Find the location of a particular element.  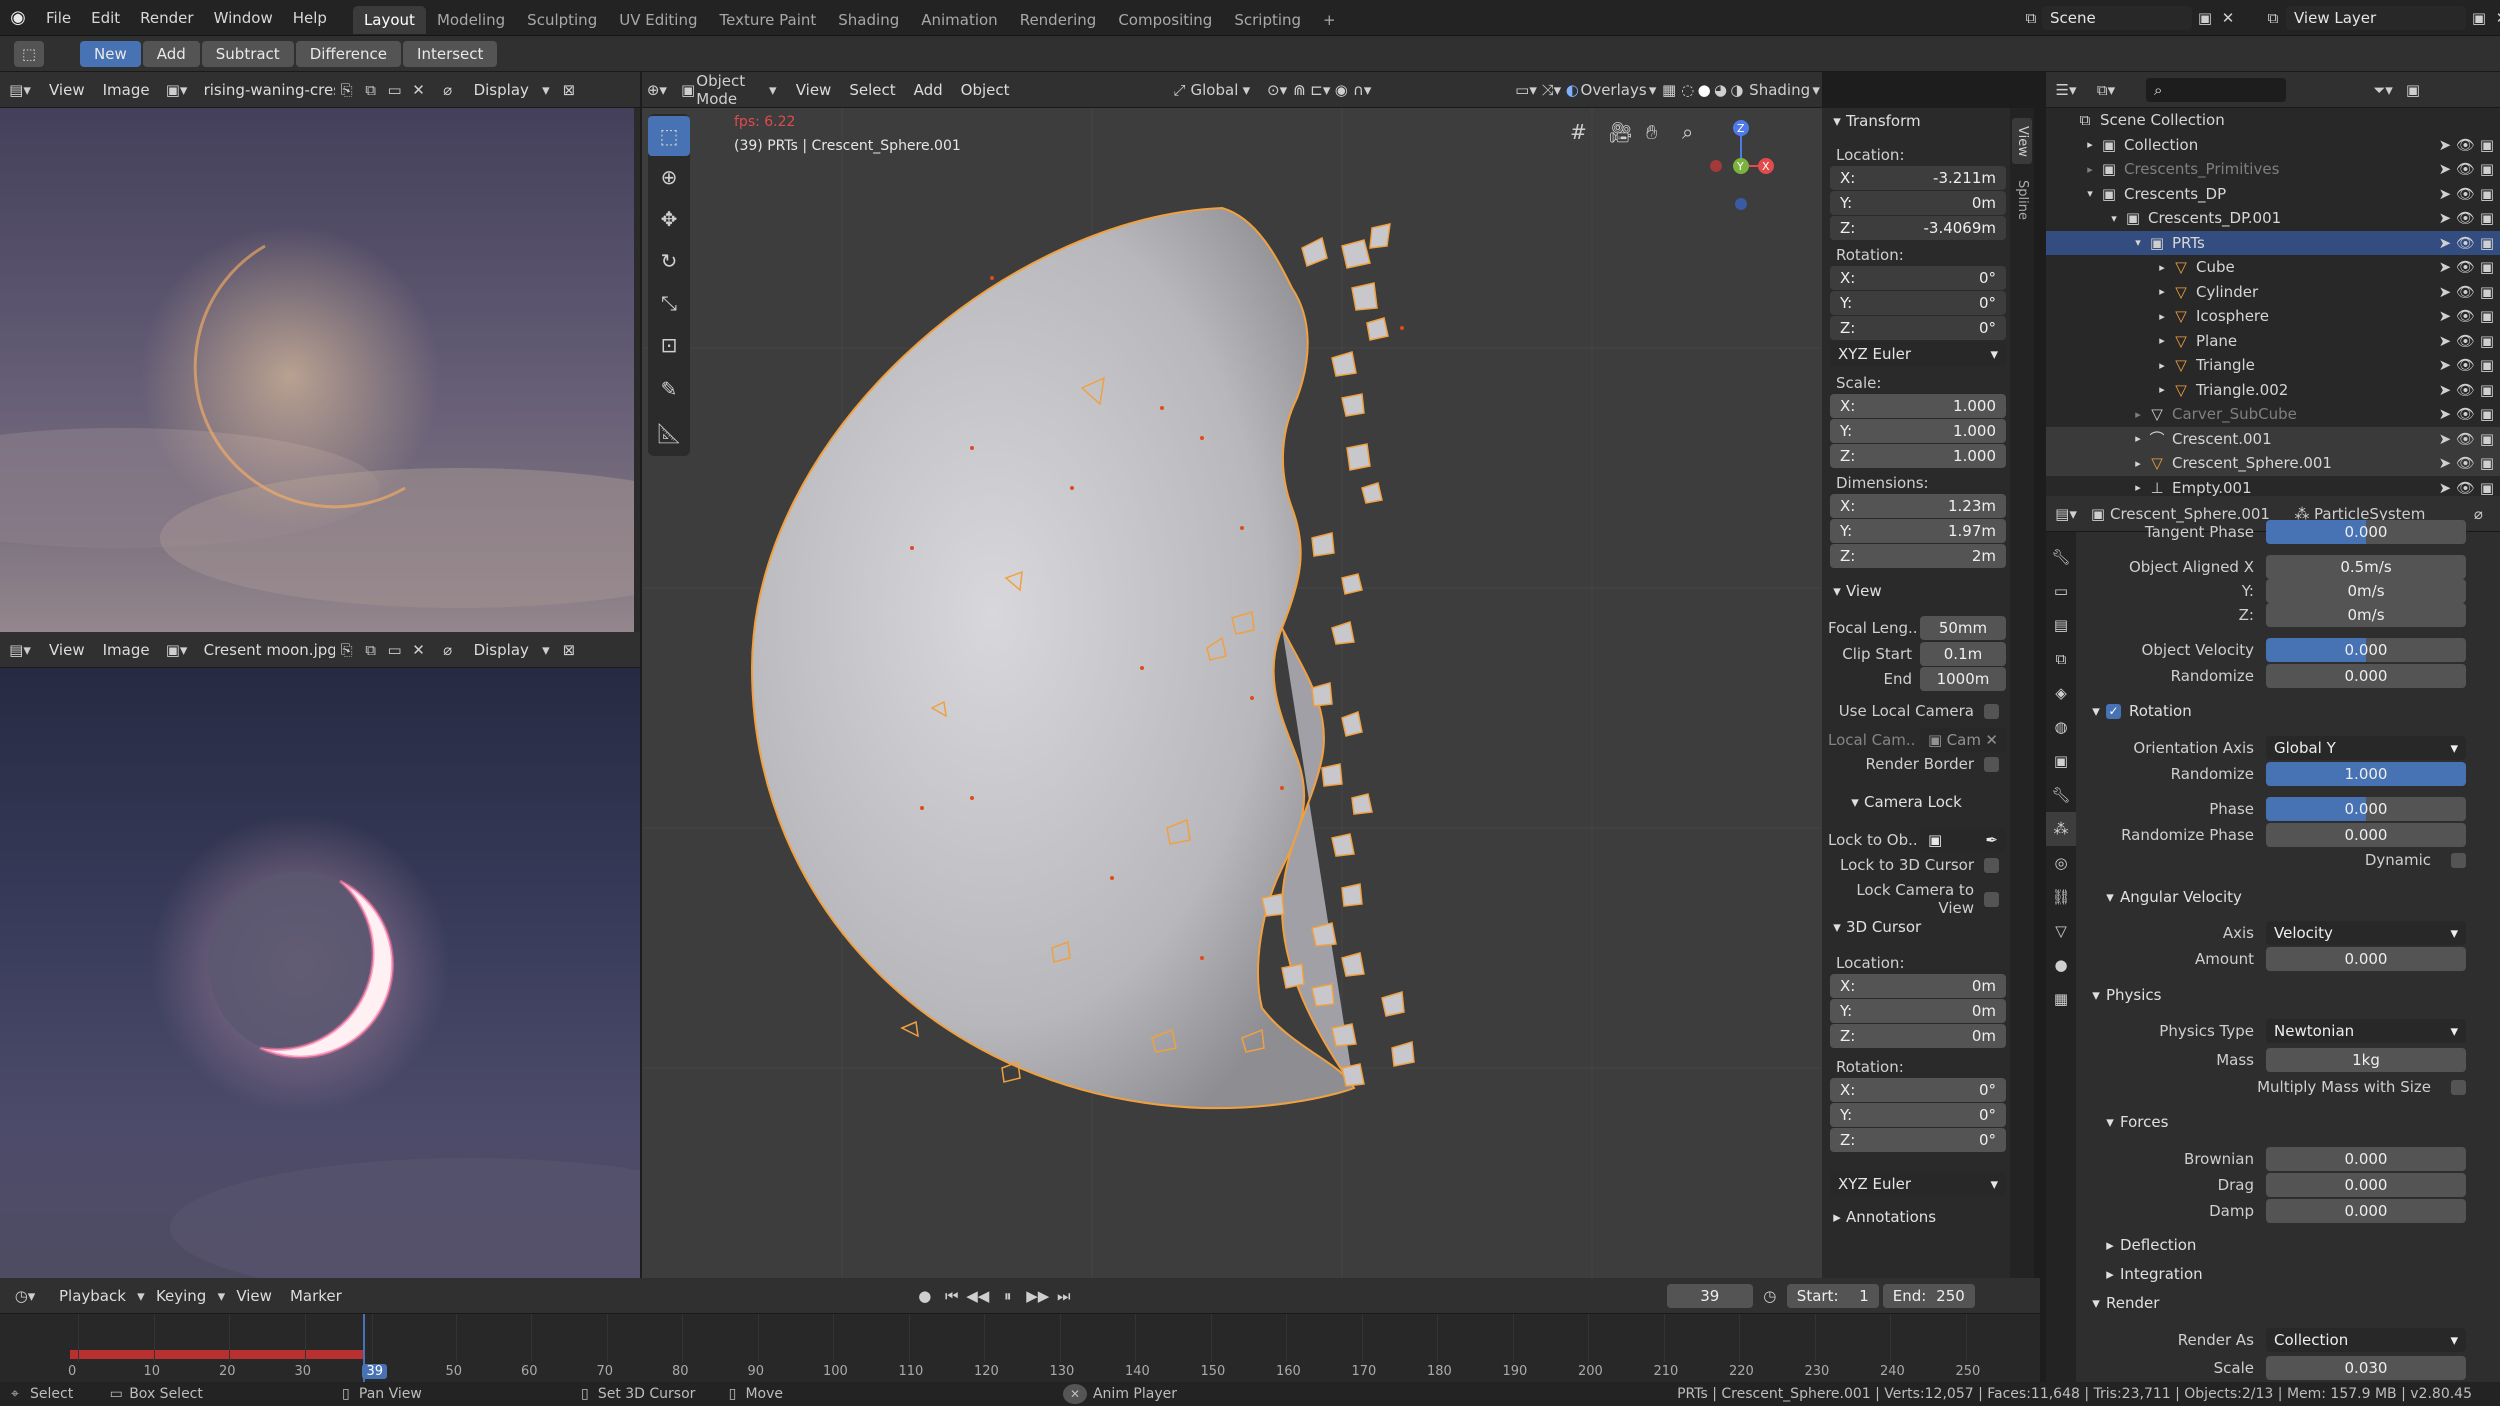

transform-orientation-dropdown: ⤢ Global ▾ is located at coordinates (1212, 90).